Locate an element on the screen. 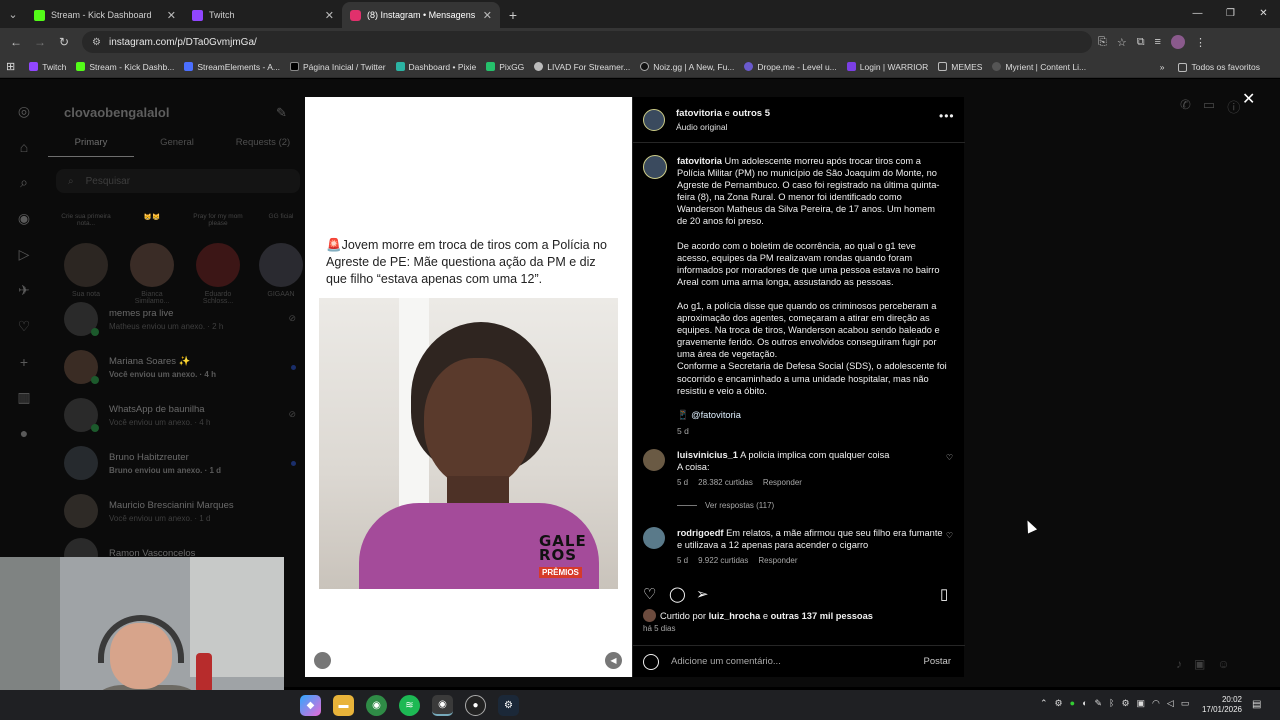 Image resolution: width=1280 pixels, height=720 pixels. steam-icon: ⚙ is located at coordinates (508, 705).